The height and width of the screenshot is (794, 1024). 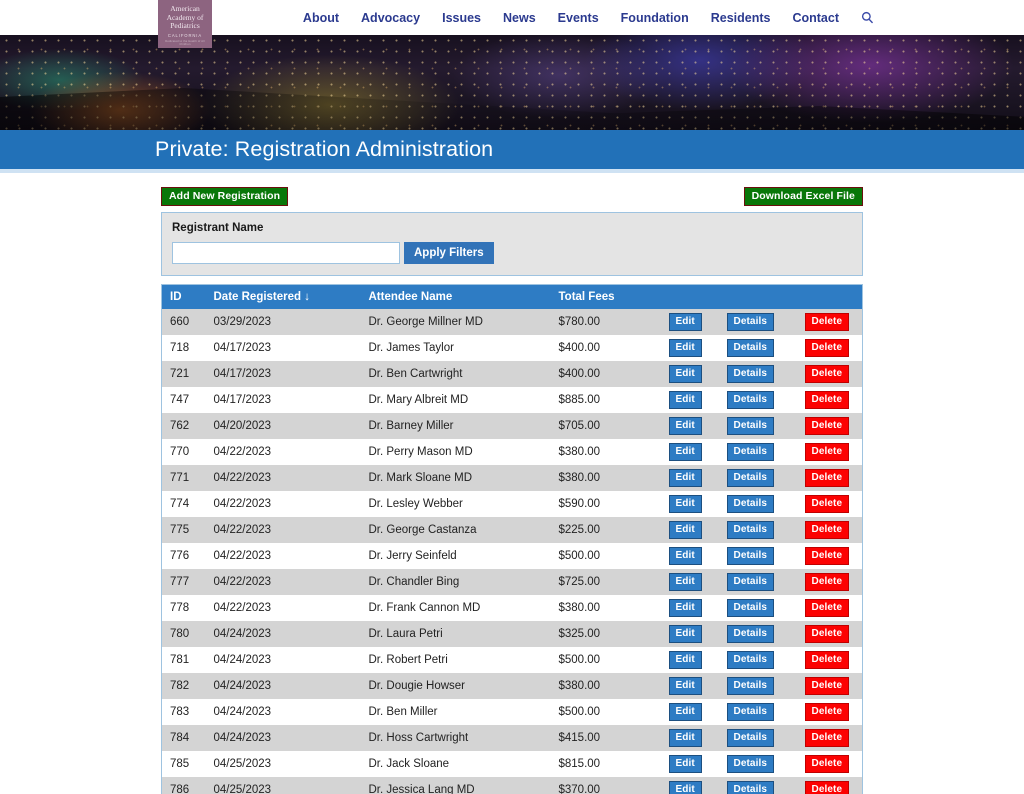 I want to click on cell-id: 780, so click(x=180, y=634).